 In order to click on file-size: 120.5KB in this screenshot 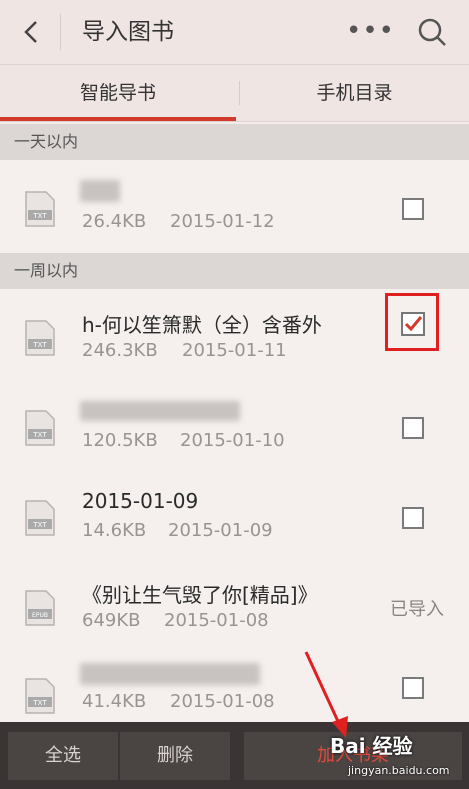, I will do `click(120, 440)`.